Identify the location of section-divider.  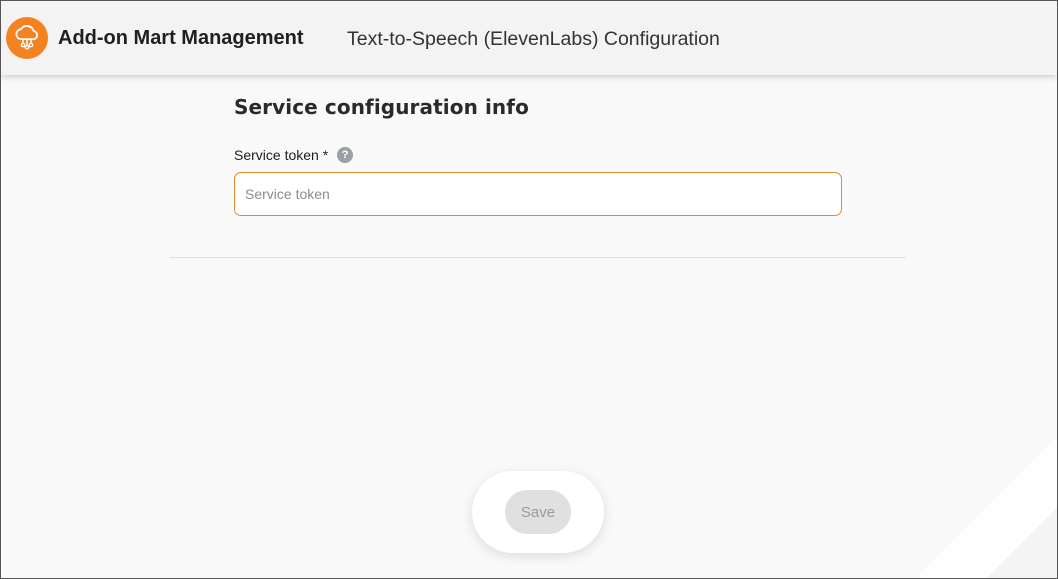
(538, 257).